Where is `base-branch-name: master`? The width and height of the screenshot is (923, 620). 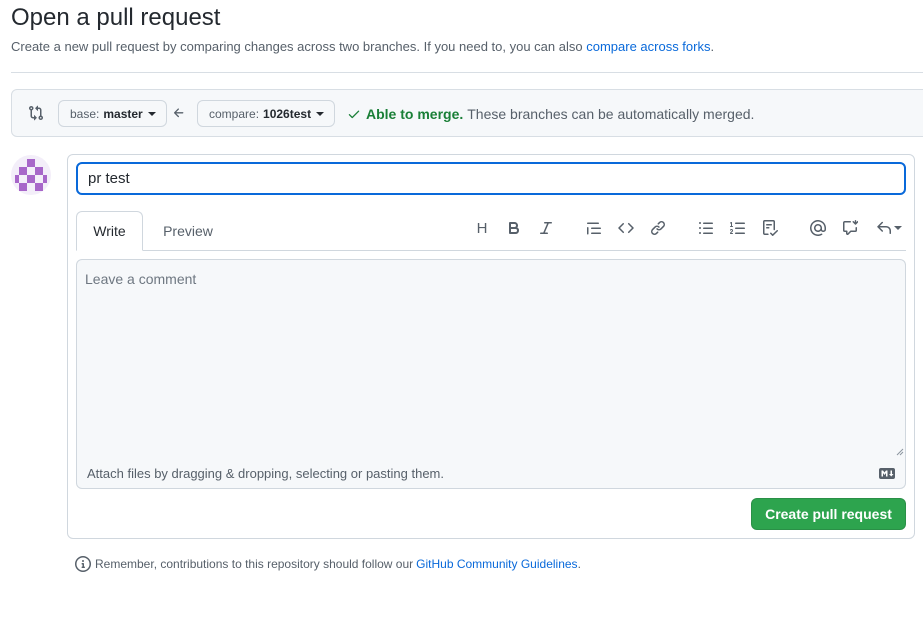 base-branch-name: master is located at coordinates (123, 113).